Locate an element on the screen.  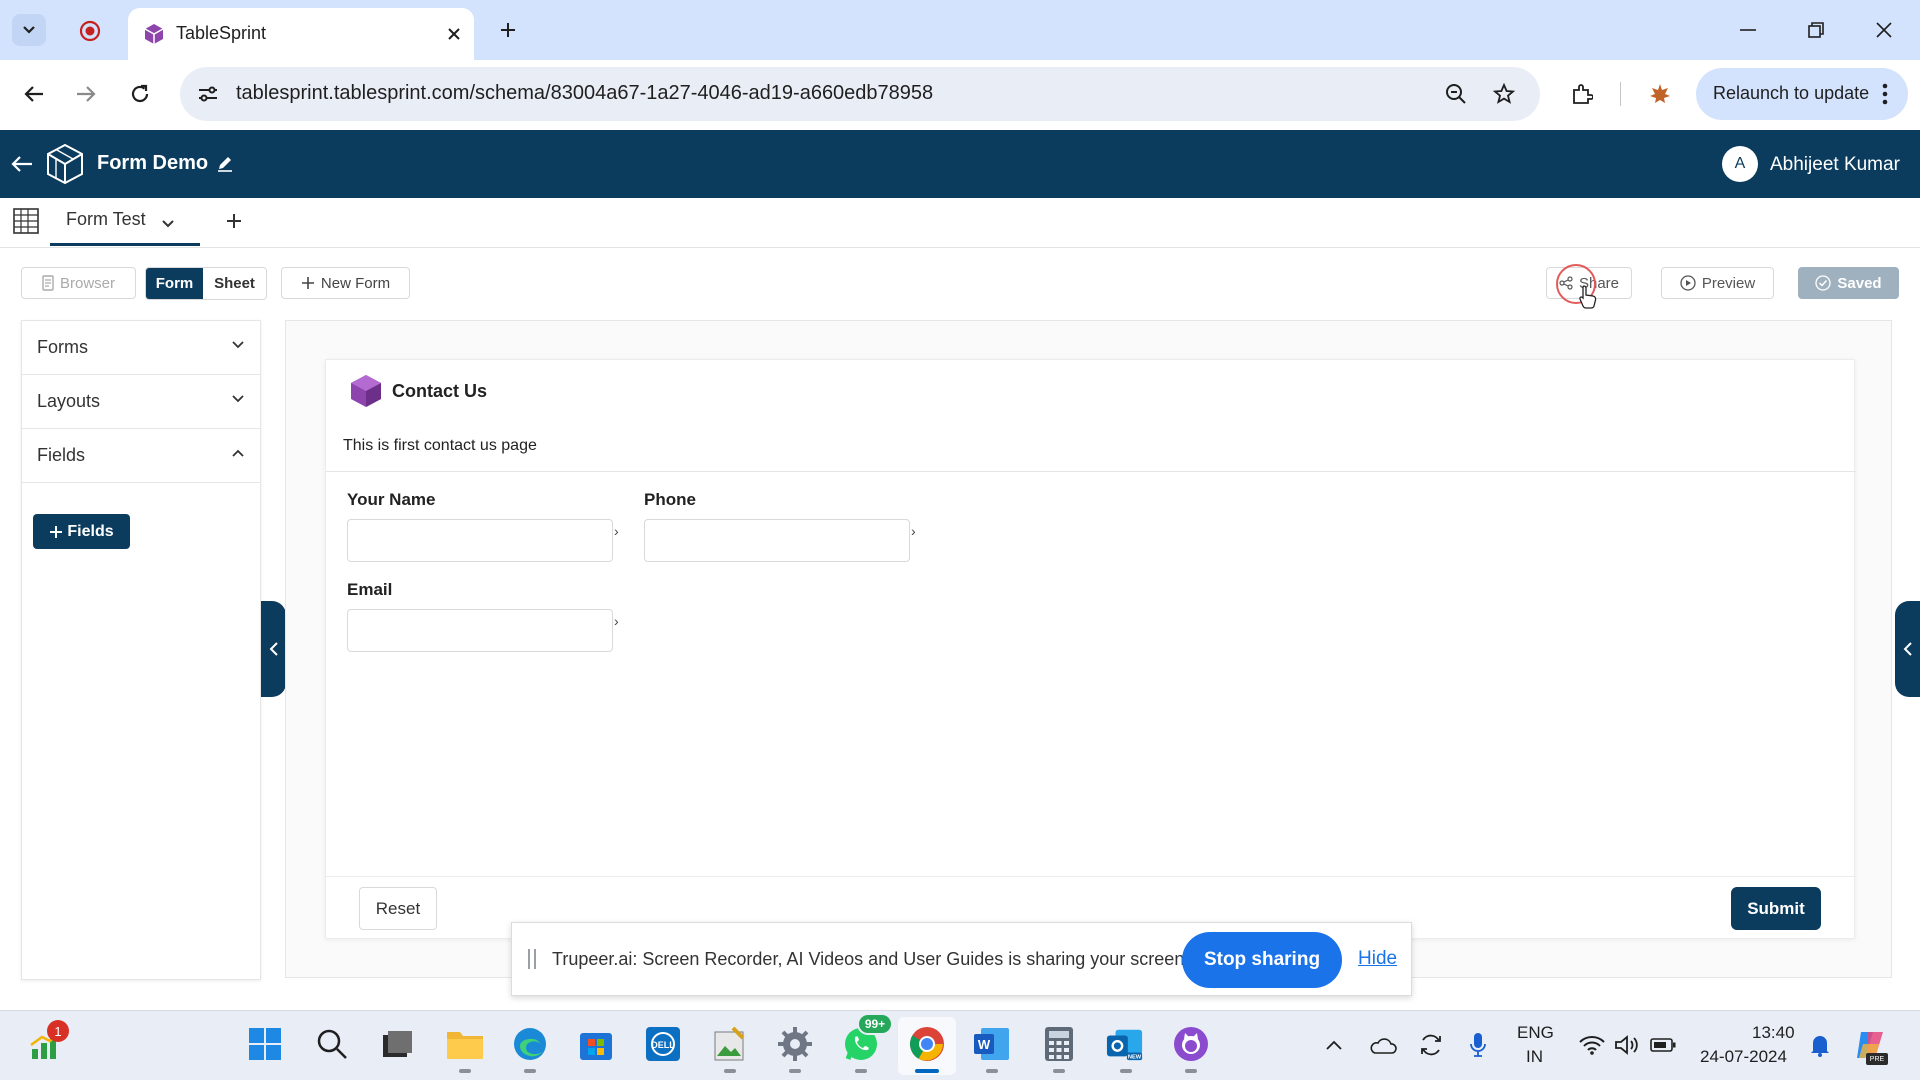
browser-mode-label: Browser is located at coordinates (87, 283).